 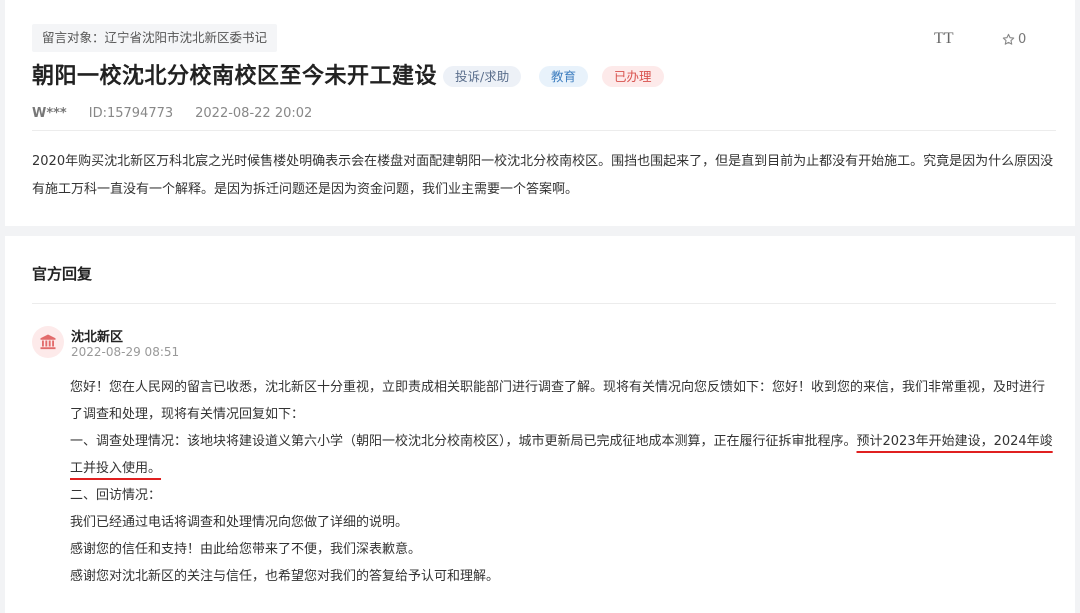 What do you see at coordinates (155, 38) in the screenshot?
I see `message-target-tag: 留言对象：辽宁省沈阳市沈北新区委书记` at bounding box center [155, 38].